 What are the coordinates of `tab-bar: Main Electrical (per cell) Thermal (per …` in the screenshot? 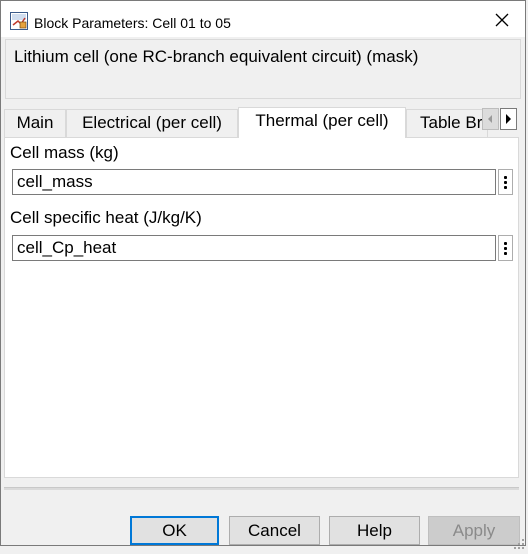 It's located at (264, 122).